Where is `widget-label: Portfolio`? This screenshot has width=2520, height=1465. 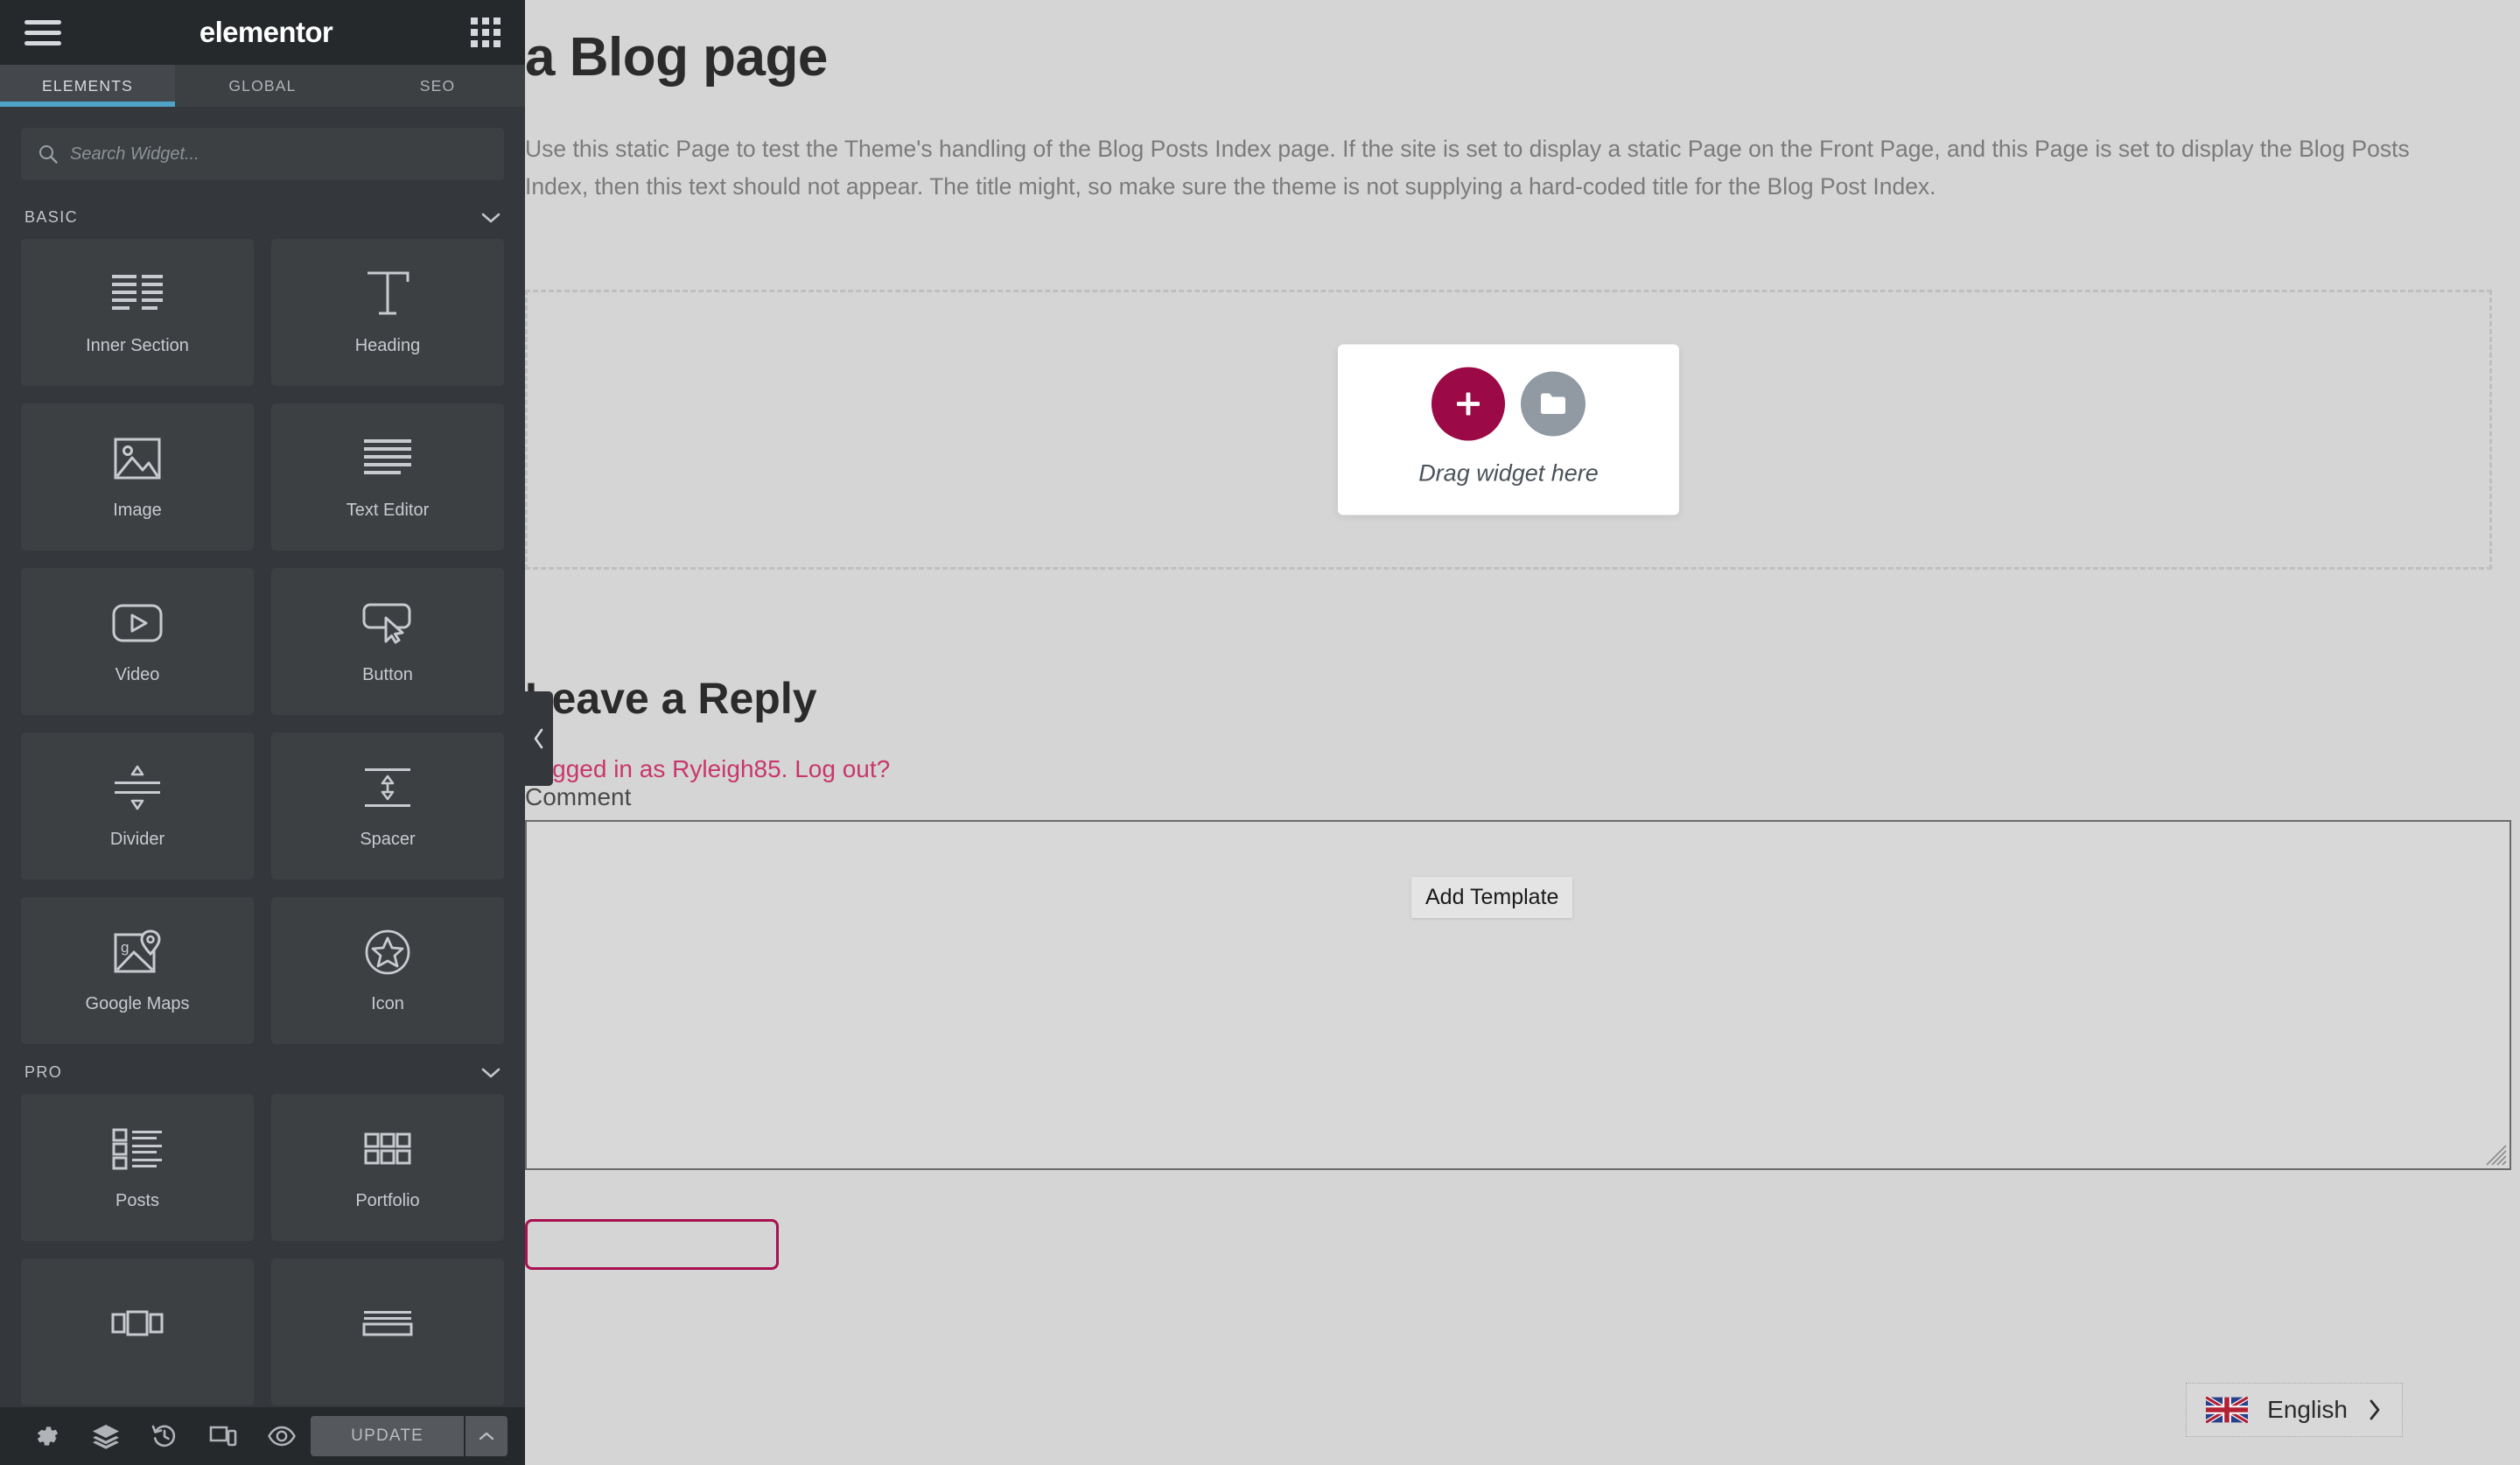
widget-label: Portfolio is located at coordinates (387, 1200).